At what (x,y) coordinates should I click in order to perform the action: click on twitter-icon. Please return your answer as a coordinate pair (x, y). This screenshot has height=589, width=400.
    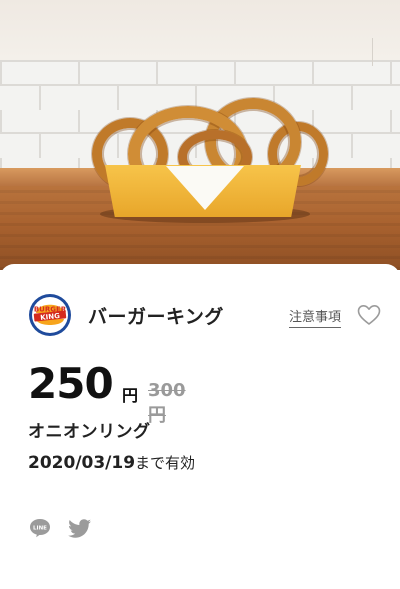
    Looking at the image, I should click on (80, 529).